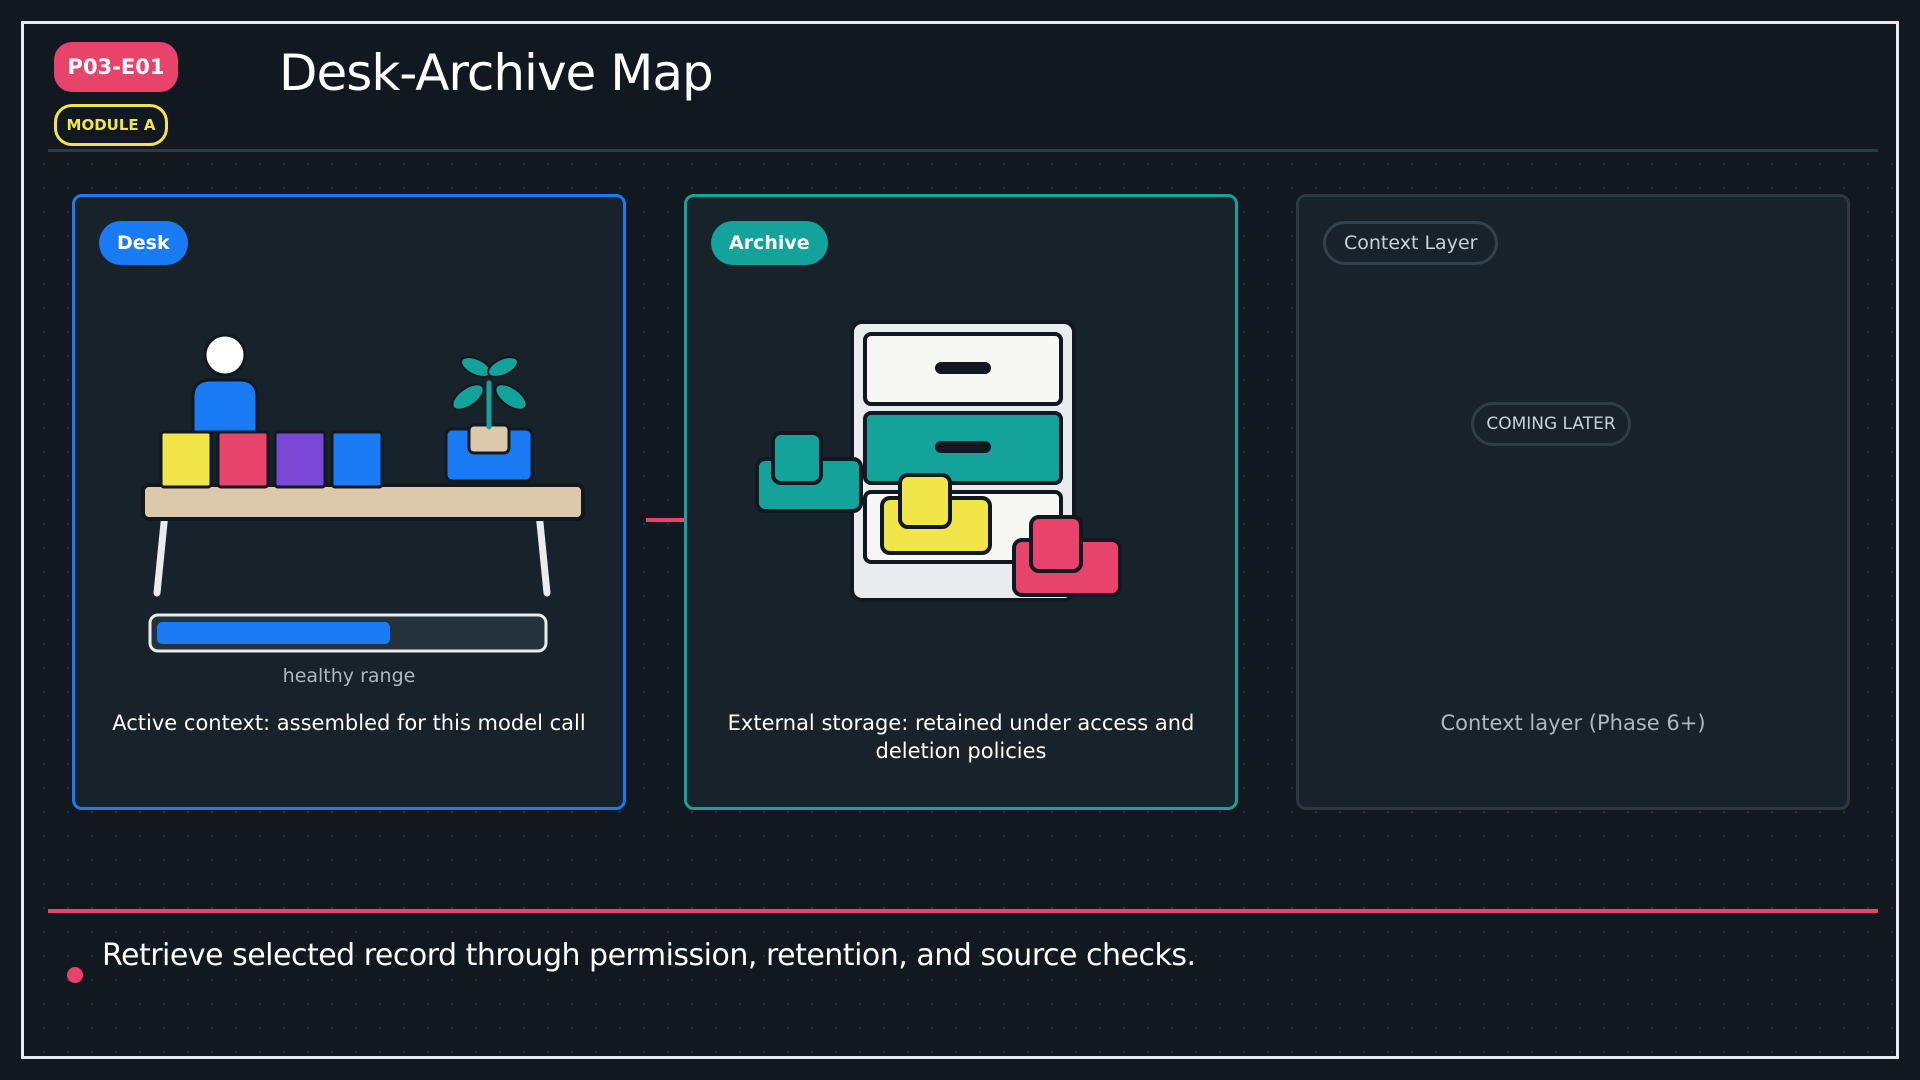 The width and height of the screenshot is (1920, 1080). What do you see at coordinates (363, 540) in the screenshot?
I see `desk-icon` at bounding box center [363, 540].